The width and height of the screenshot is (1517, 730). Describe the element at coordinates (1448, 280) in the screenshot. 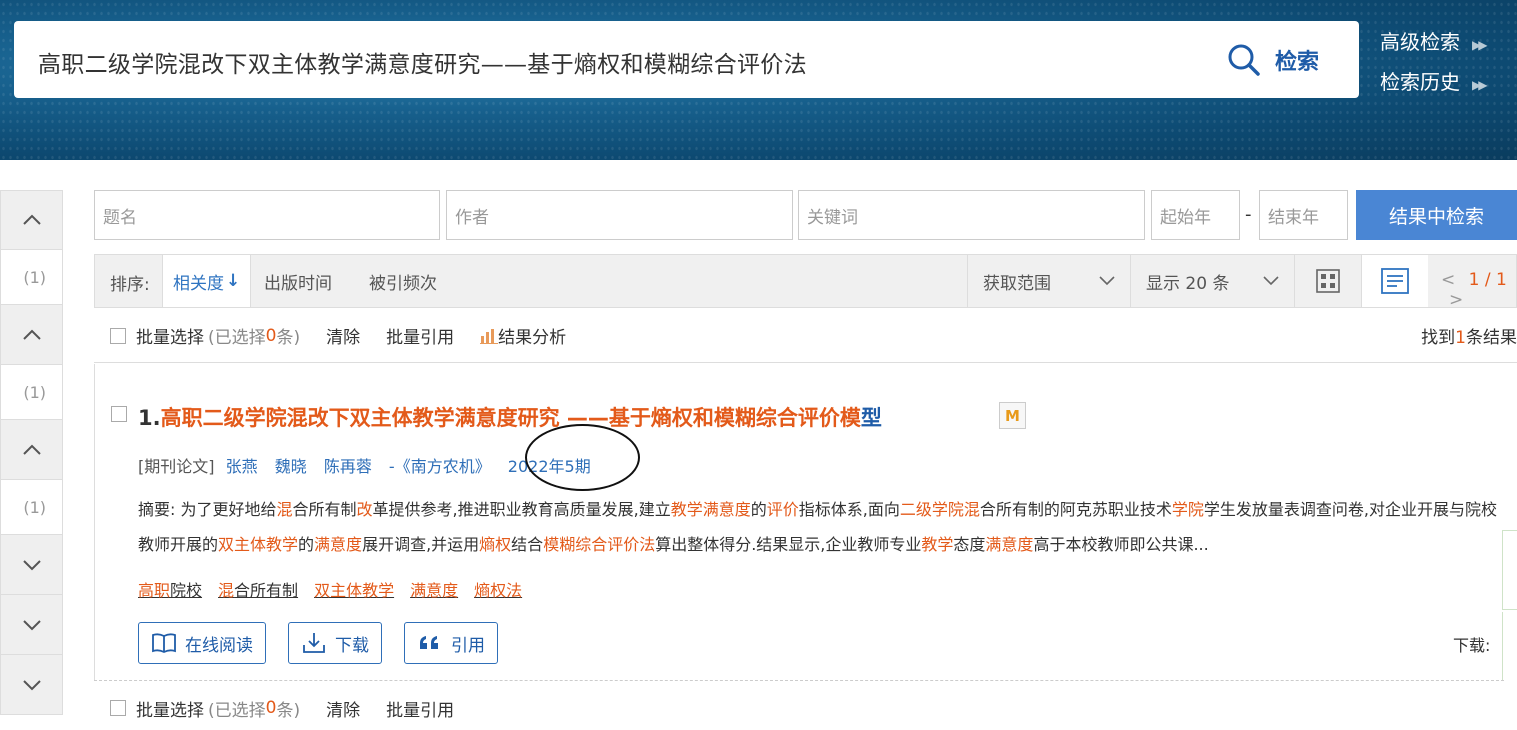

I see `pager-prev: <` at that location.